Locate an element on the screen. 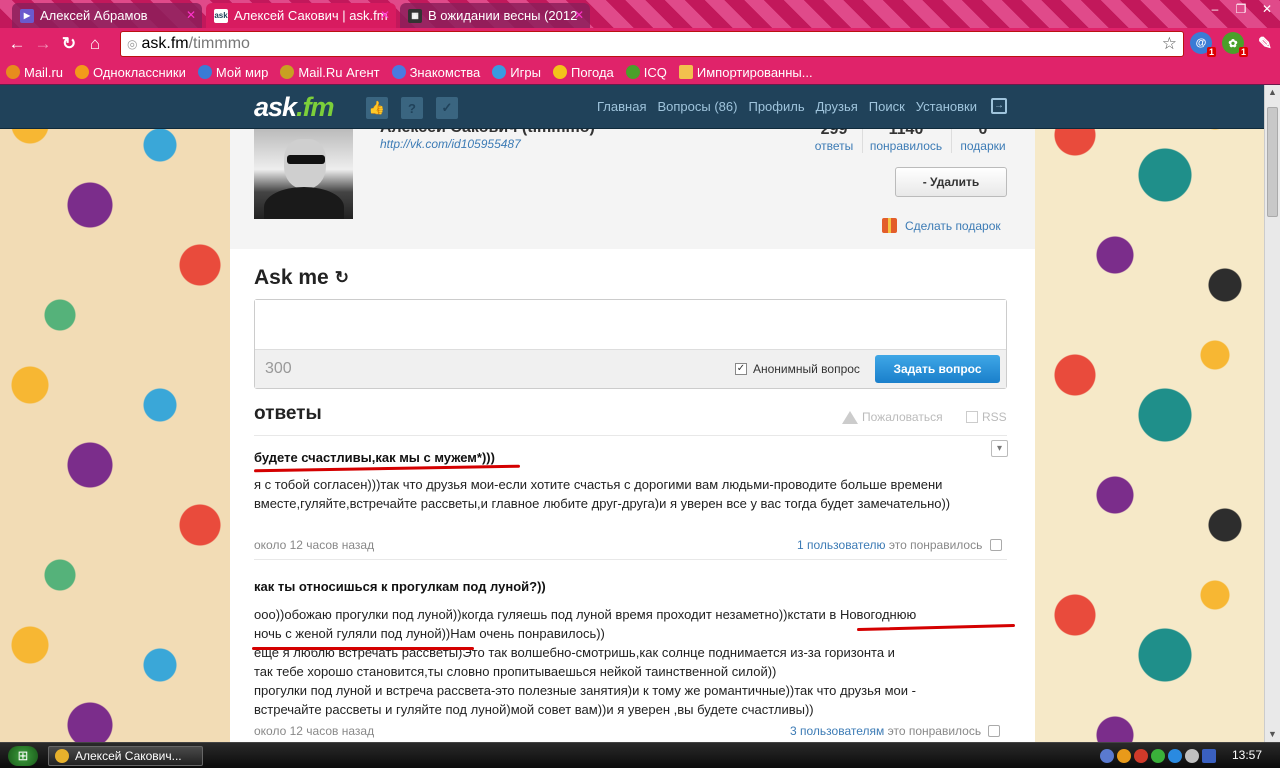  bookmark-moymir: Мой мир is located at coordinates (233, 72).